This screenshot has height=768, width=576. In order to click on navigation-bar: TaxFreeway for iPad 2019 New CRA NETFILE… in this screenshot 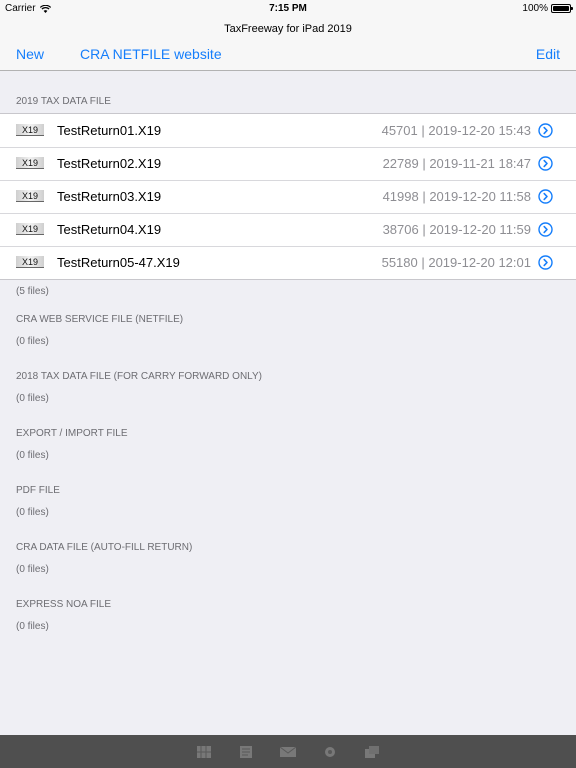, I will do `click(288, 44)`.